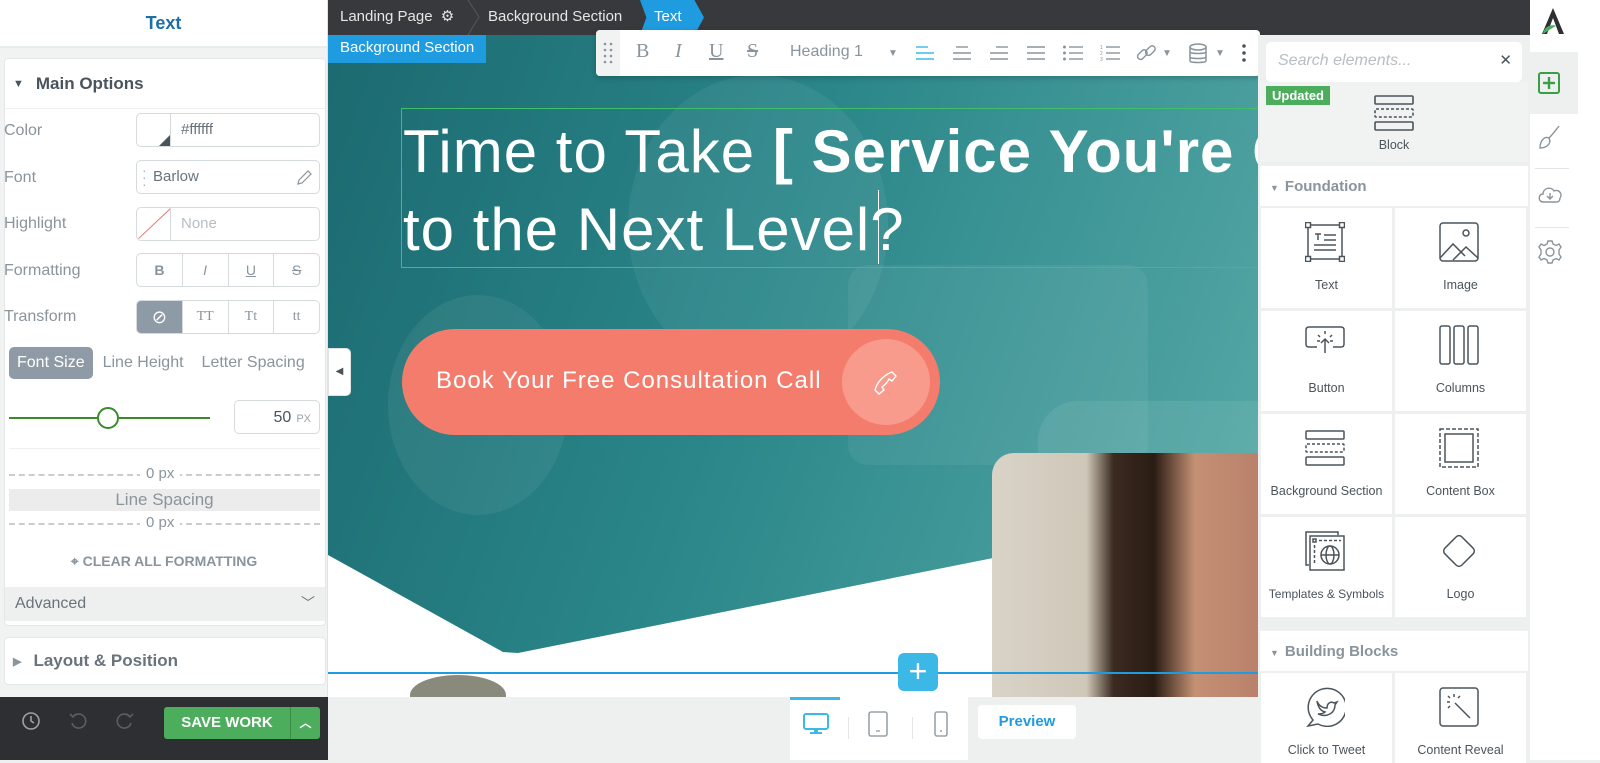 This screenshot has width=1600, height=763. What do you see at coordinates (252, 317) in the screenshot?
I see `transform-capitalize-button: Tt` at bounding box center [252, 317].